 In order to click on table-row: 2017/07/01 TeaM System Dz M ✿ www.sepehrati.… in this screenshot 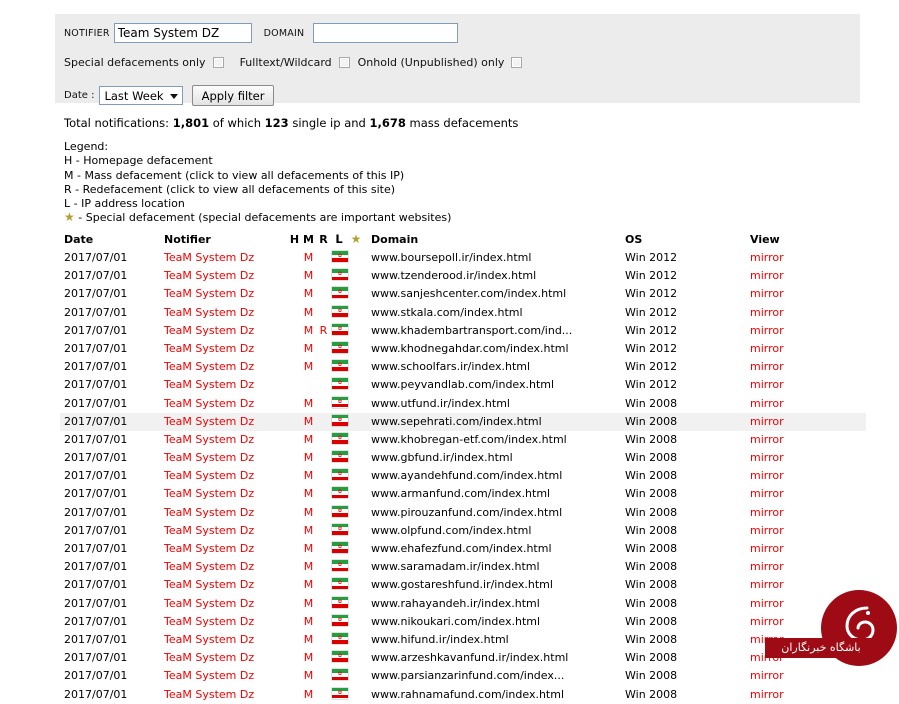, I will do `click(463, 421)`.